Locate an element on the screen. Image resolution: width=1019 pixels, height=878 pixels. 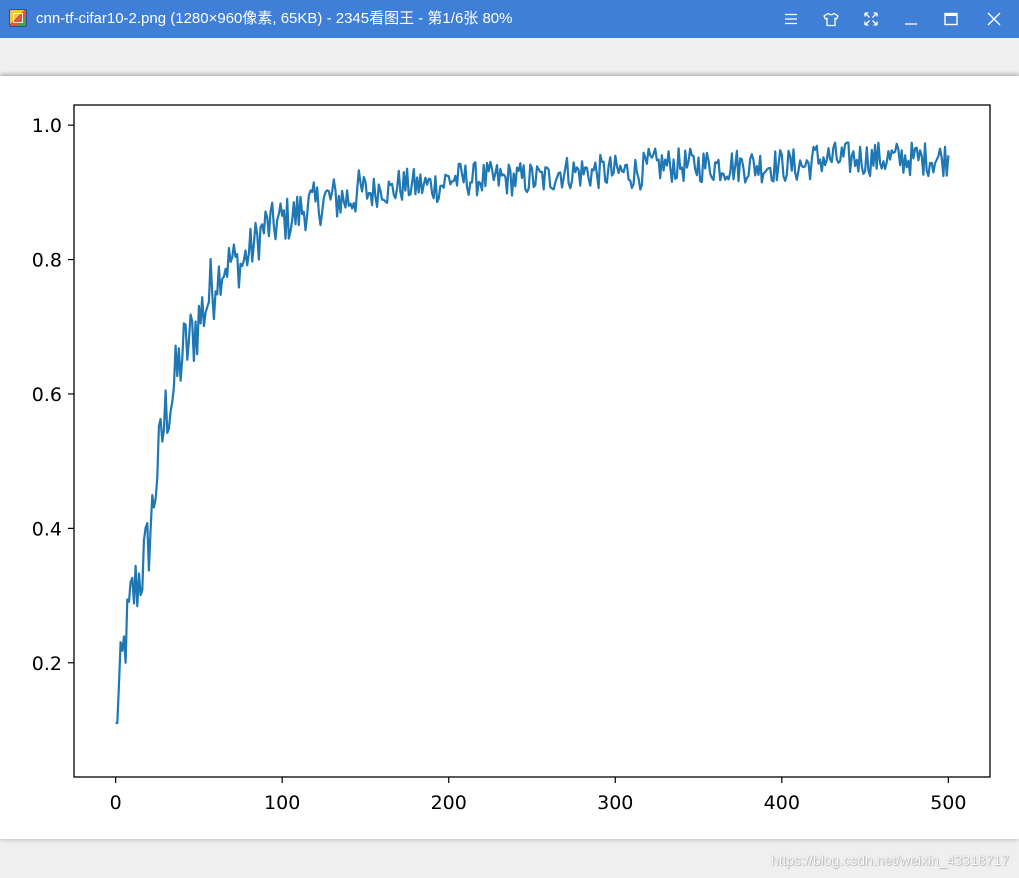
menu-button is located at coordinates (791, 19).